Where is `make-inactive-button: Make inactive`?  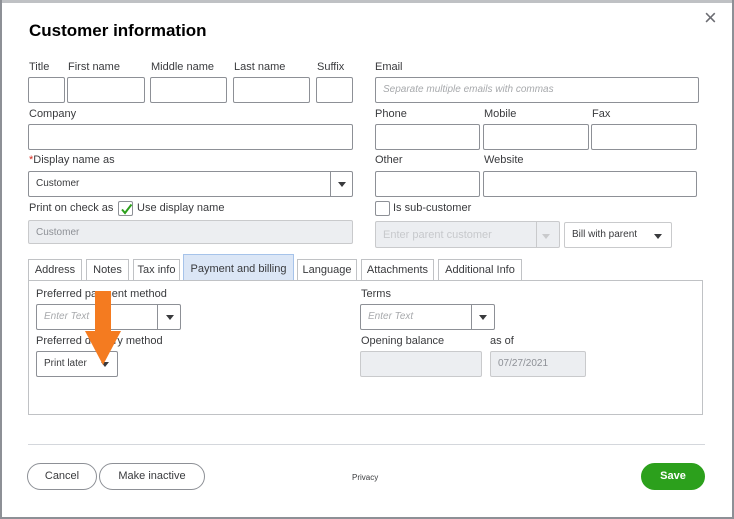 make-inactive-button: Make inactive is located at coordinates (152, 476).